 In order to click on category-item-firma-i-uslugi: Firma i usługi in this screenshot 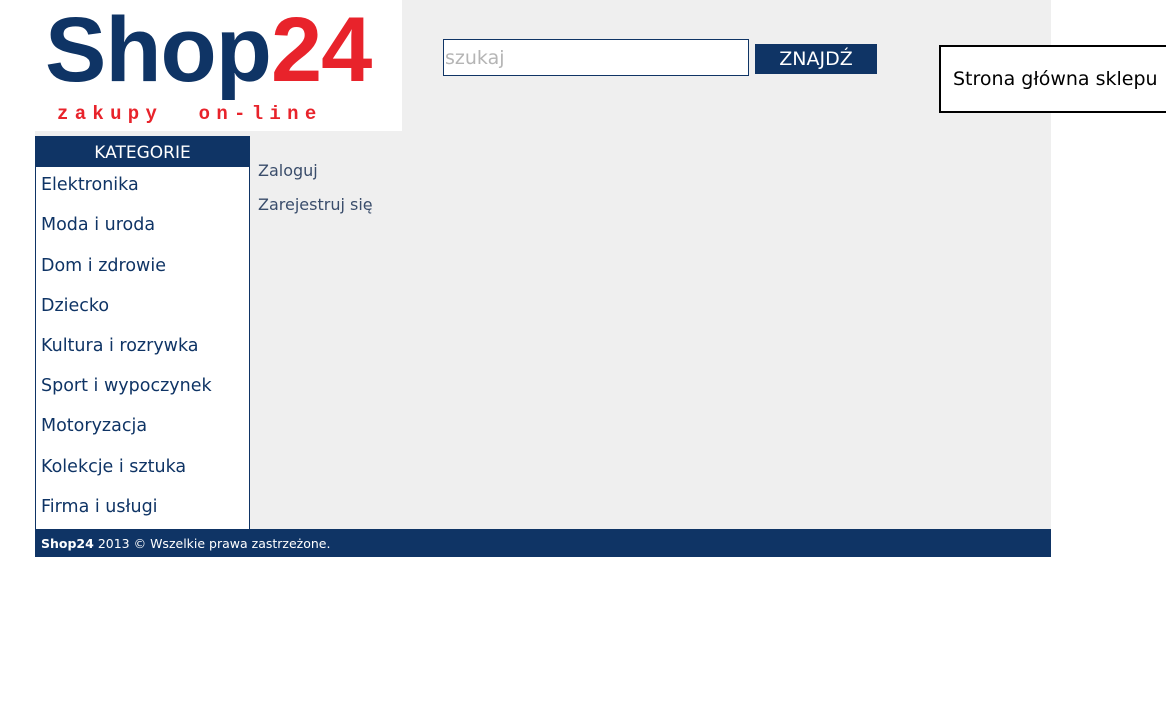, I will do `click(99, 507)`.